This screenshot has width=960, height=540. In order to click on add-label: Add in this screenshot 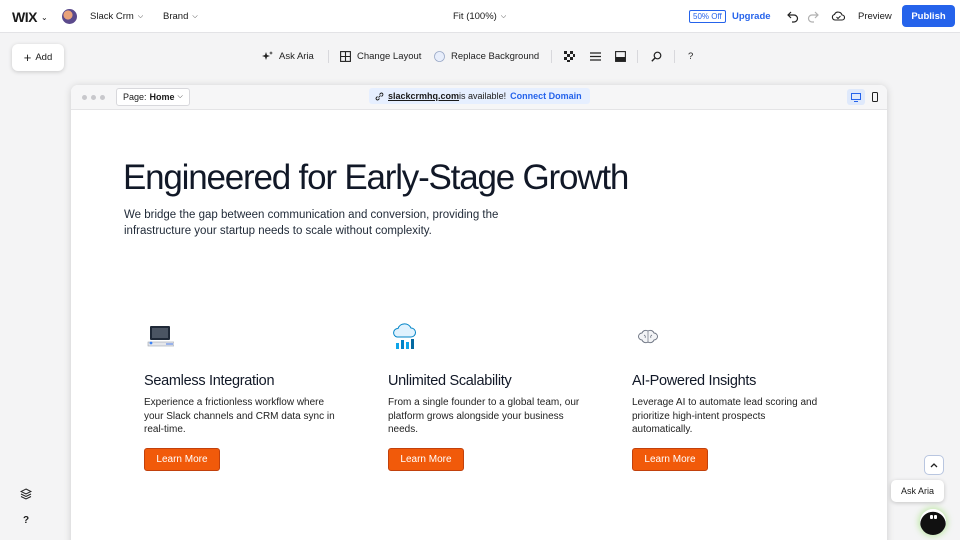, I will do `click(44, 57)`.